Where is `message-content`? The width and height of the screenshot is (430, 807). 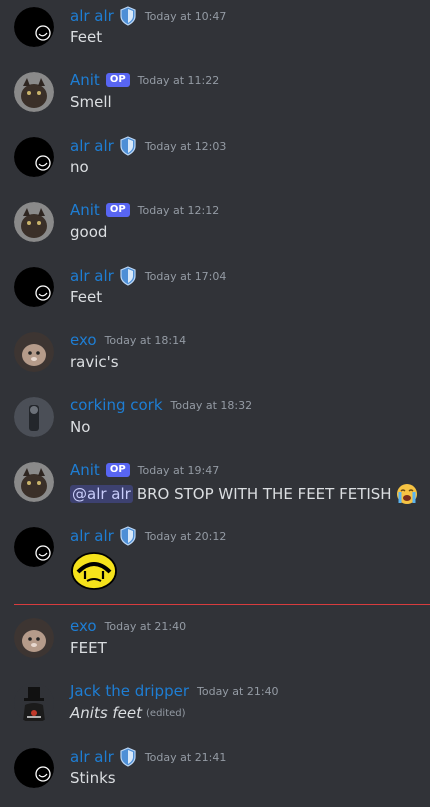 message-content is located at coordinates (94, 572).